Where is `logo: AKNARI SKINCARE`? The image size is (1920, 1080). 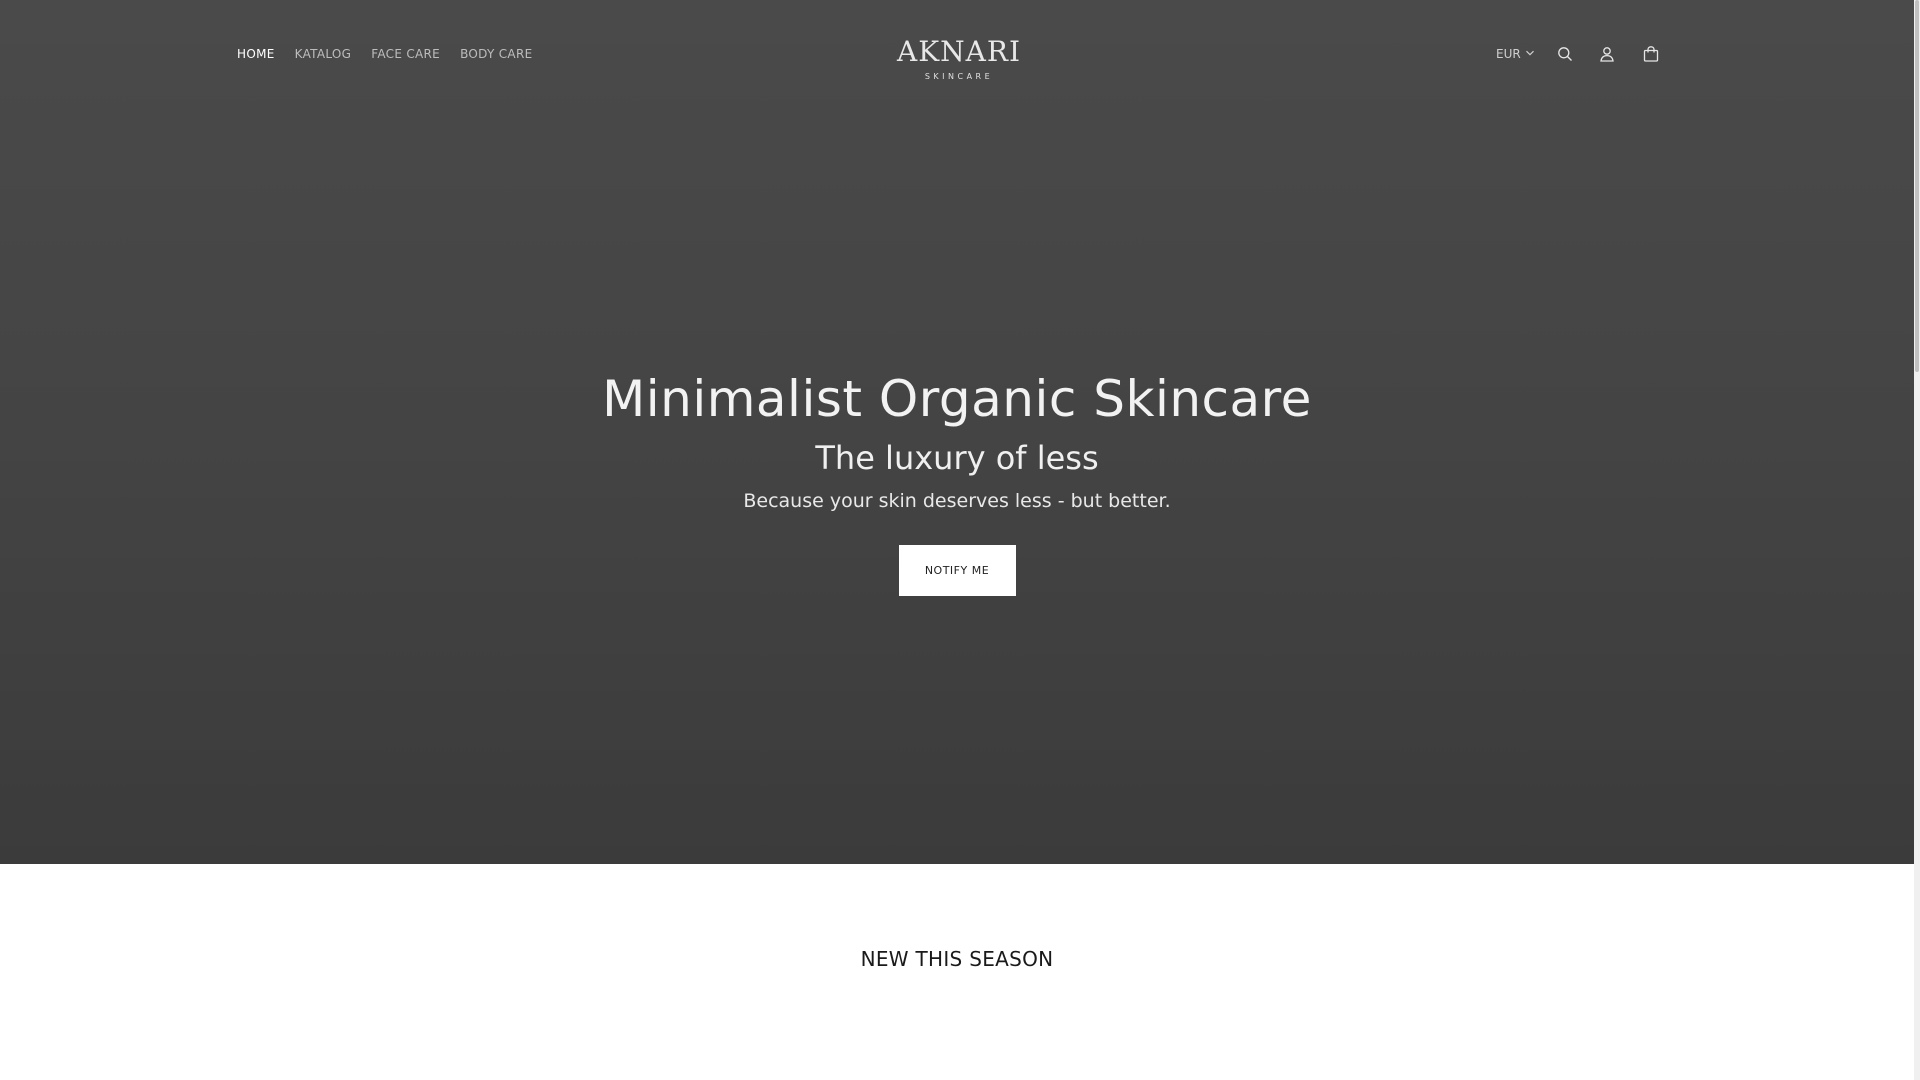
logo: AKNARI SKINCARE is located at coordinates (959, 59).